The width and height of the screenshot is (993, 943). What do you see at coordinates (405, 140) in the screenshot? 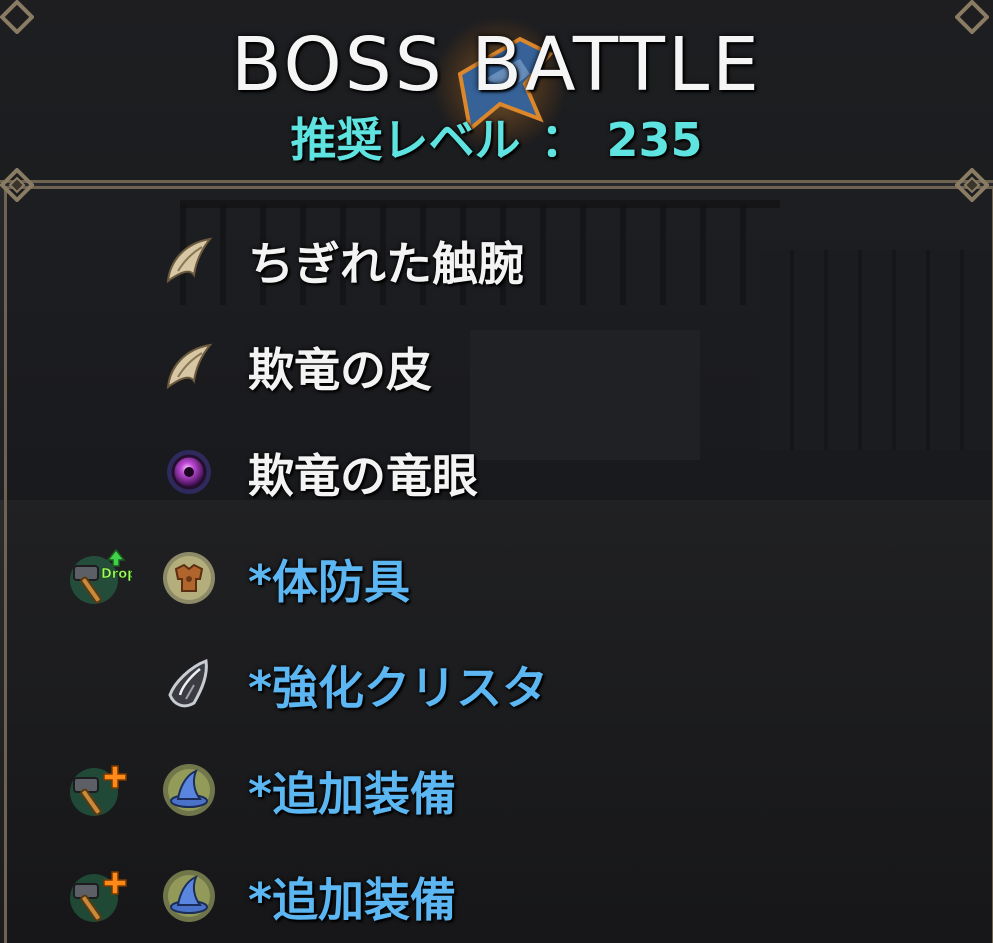
I see `recommended-level-label: 推奨レベル` at bounding box center [405, 140].